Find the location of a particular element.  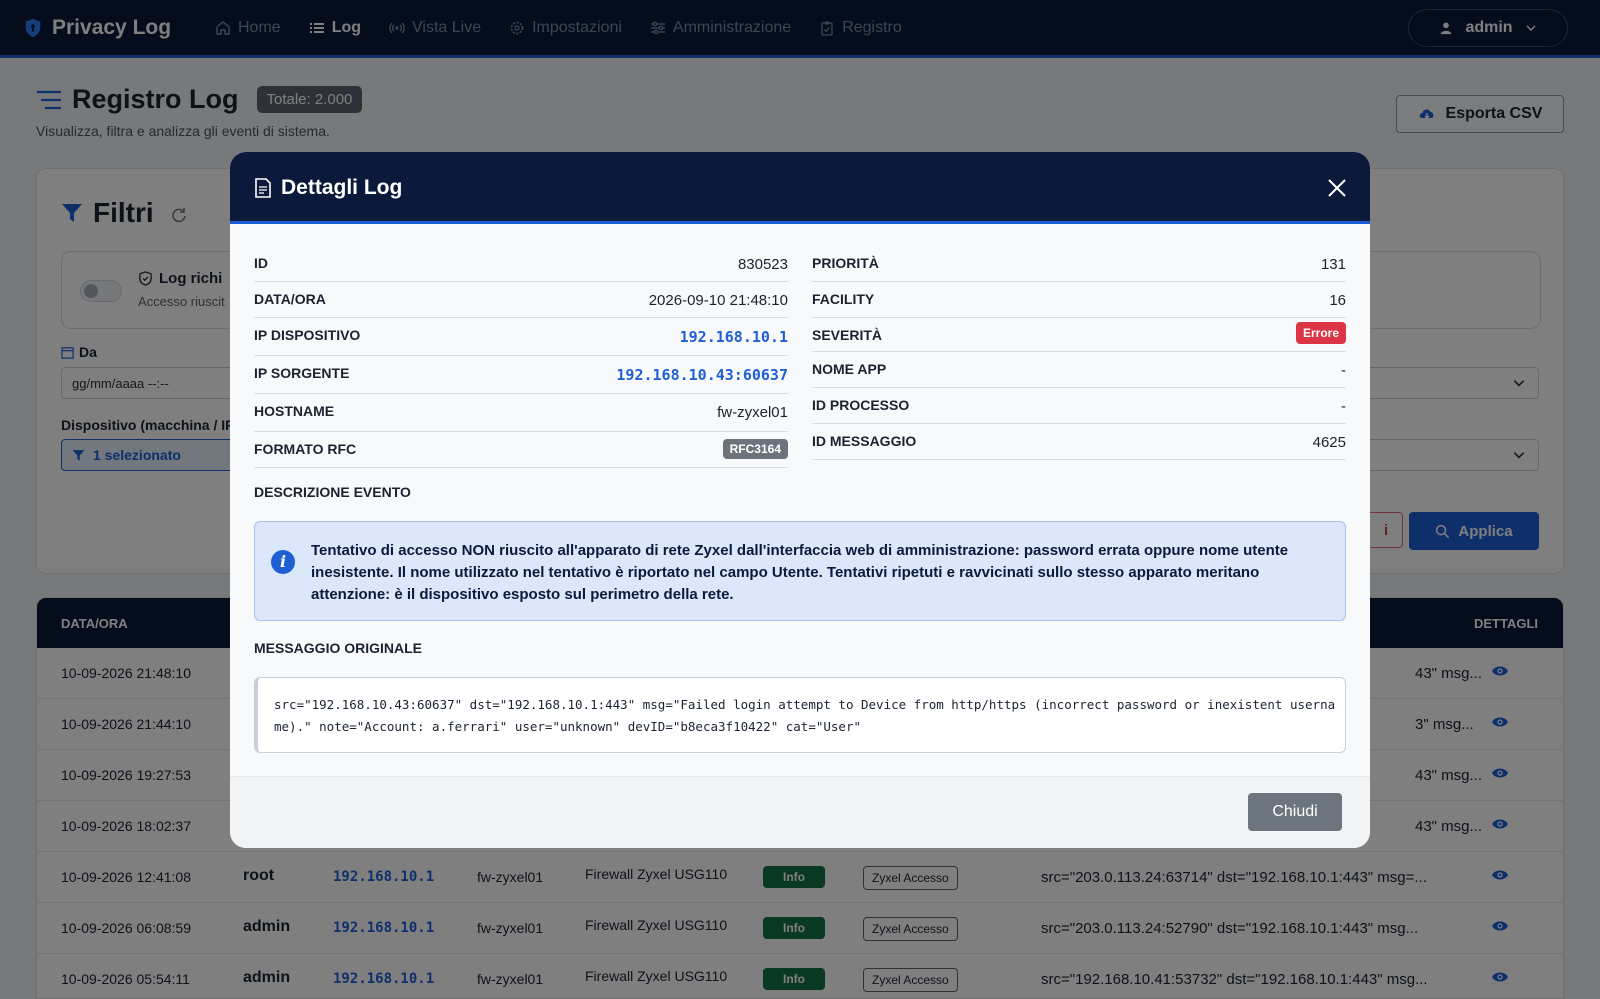

info-icon: i is located at coordinates (283, 562).